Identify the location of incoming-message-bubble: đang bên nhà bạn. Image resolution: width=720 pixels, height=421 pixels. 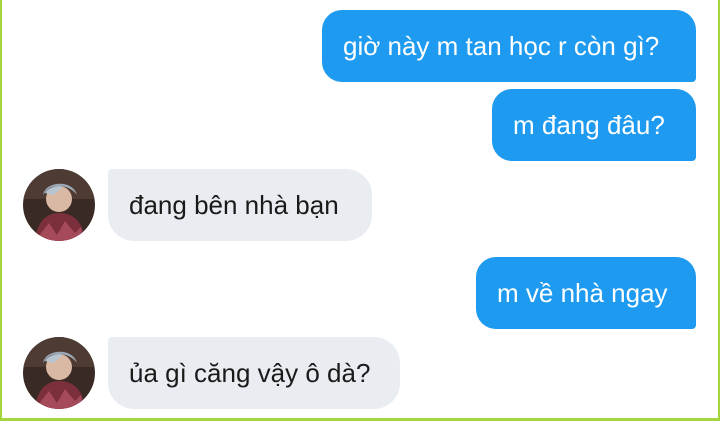
(240, 205).